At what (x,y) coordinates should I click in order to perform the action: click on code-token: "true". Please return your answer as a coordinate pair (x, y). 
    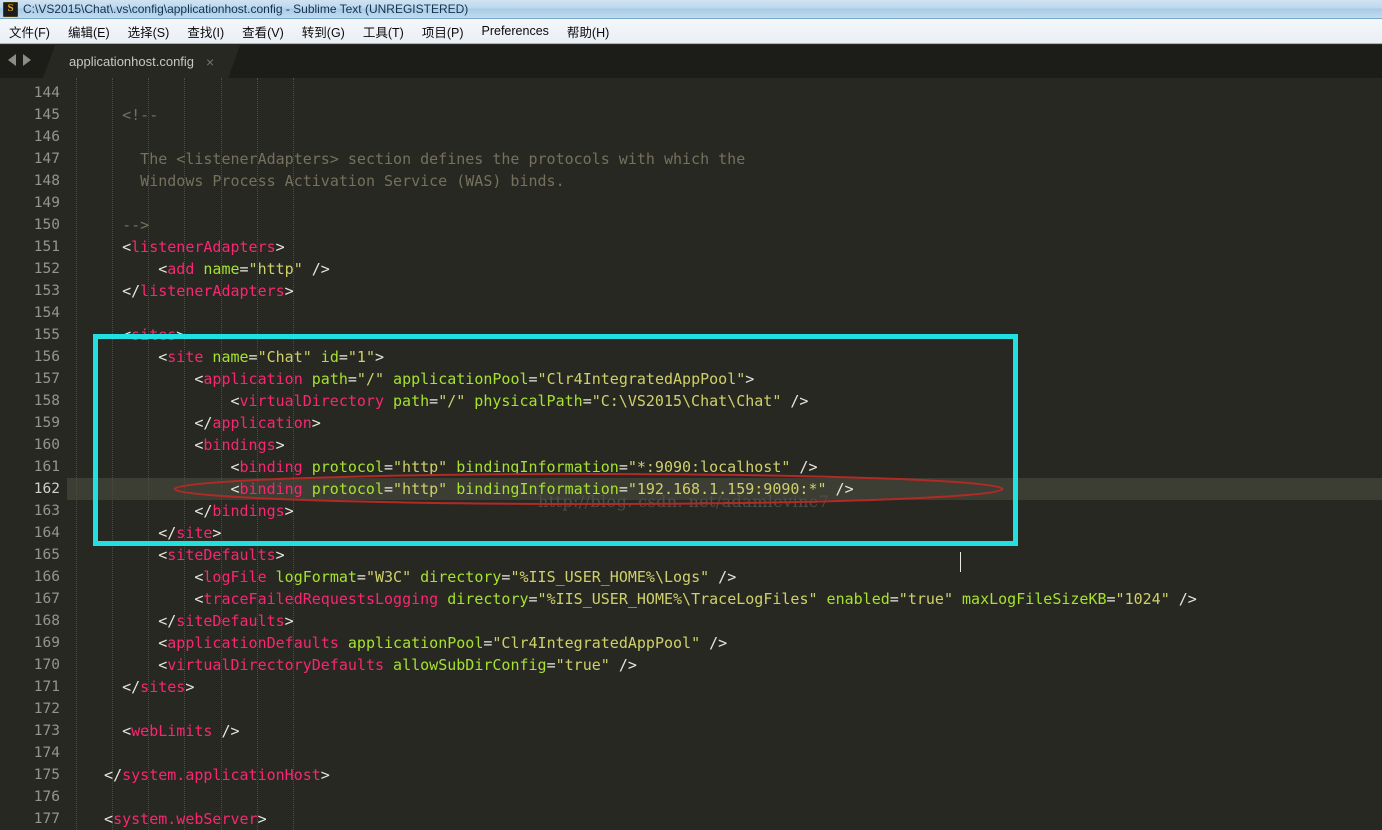
    Looking at the image, I should click on (582, 665).